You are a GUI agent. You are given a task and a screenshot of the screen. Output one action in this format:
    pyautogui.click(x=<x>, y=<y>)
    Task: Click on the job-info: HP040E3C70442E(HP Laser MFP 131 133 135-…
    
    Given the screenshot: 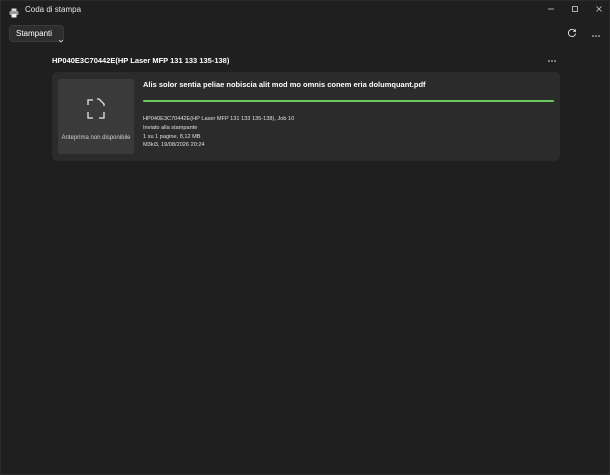 What is the action you would take?
    pyautogui.click(x=218, y=132)
    